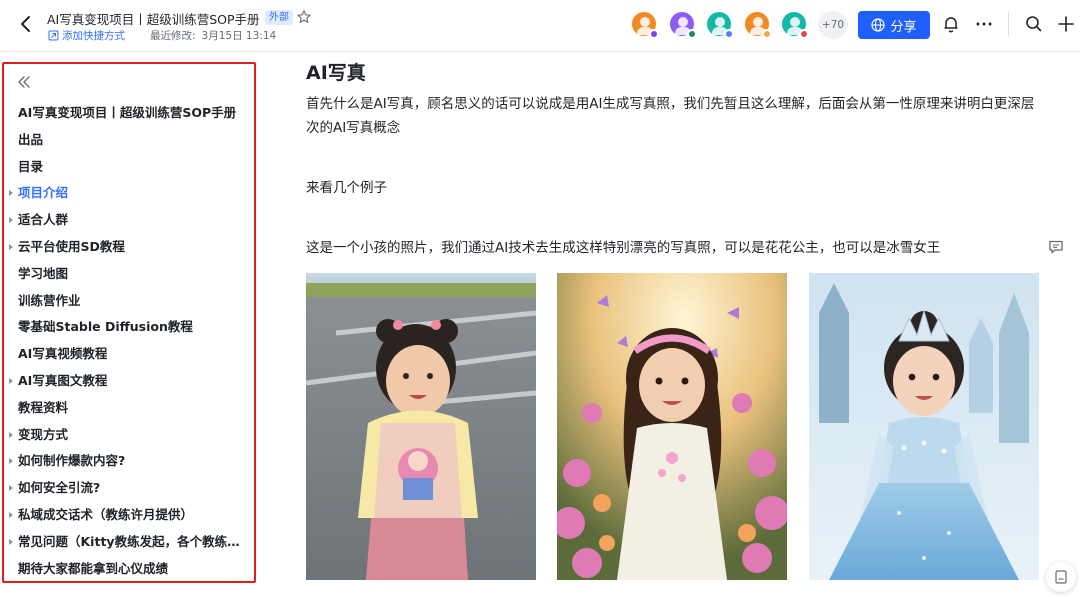 The height and width of the screenshot is (597, 1080). I want to click on toc-item: 如何制作爆款内容?, so click(126, 461).